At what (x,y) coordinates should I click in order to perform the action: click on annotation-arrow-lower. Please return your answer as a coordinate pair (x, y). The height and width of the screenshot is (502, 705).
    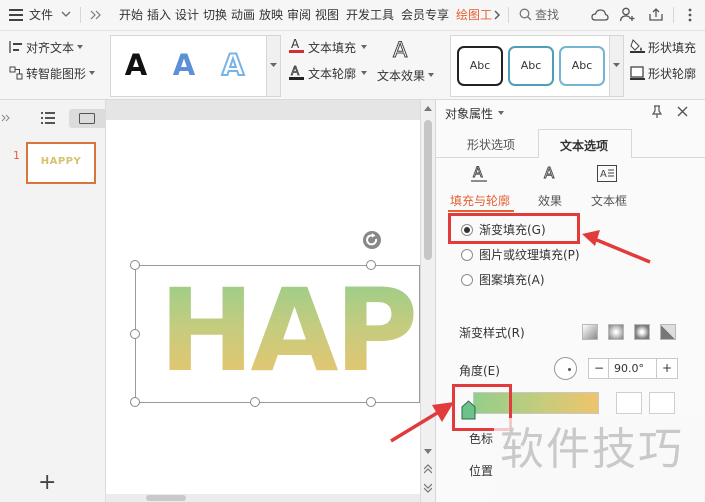
    Looking at the image, I should click on (422, 422).